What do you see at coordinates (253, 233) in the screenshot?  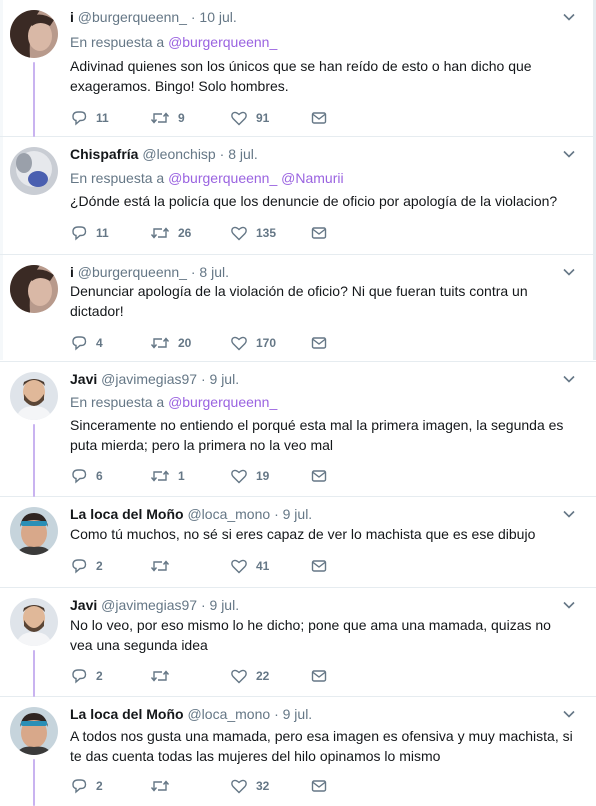 I see `like-button: 135` at bounding box center [253, 233].